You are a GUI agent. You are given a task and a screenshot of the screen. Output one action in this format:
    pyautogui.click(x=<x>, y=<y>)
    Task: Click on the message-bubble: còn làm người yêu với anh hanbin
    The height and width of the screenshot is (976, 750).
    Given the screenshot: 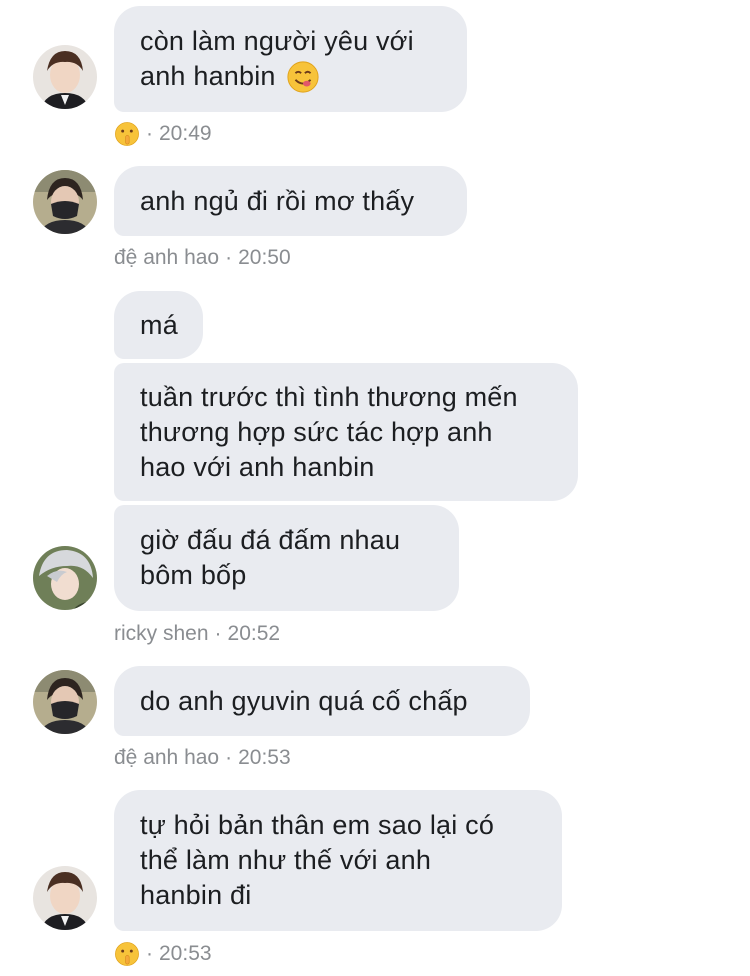 What is the action you would take?
    pyautogui.click(x=290, y=59)
    